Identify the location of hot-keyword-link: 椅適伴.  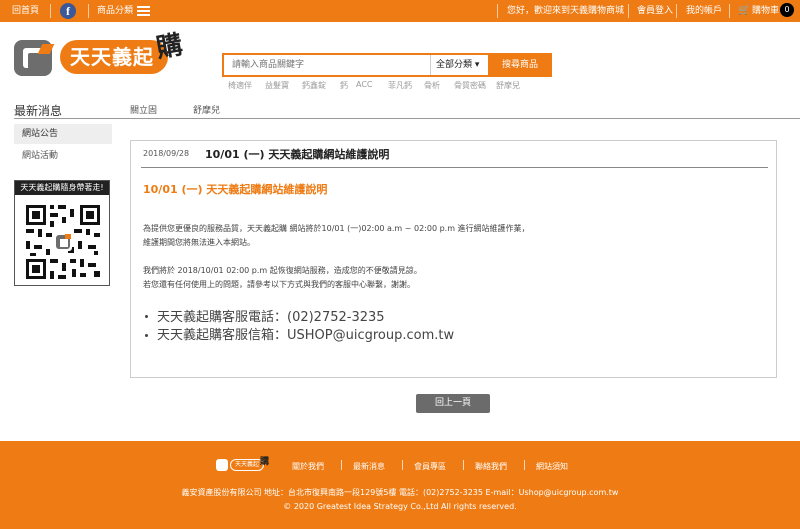
(240, 85).